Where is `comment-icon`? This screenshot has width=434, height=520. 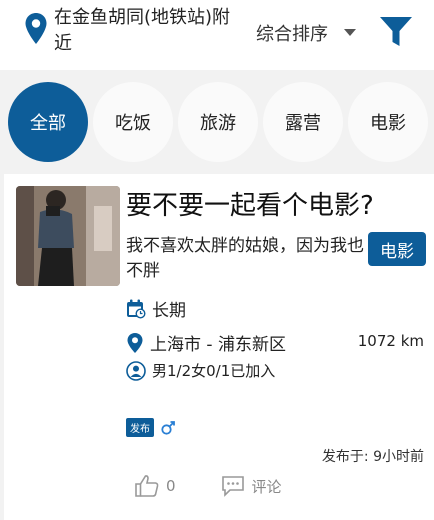
comment-icon is located at coordinates (232, 486).